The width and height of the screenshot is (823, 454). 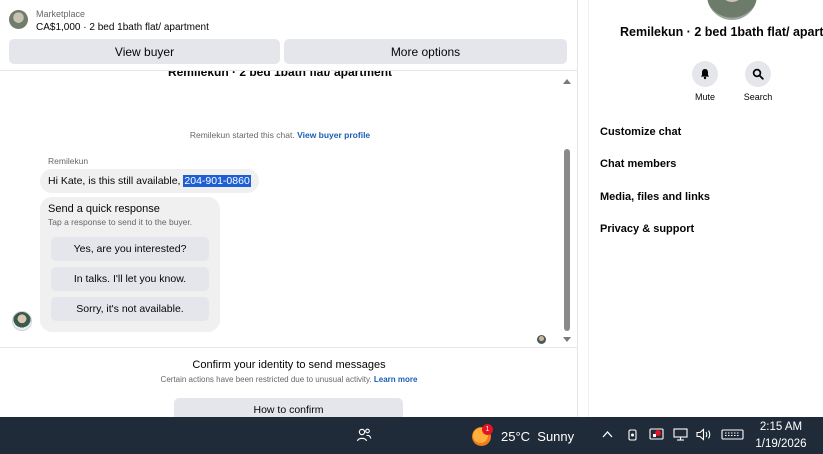 What do you see at coordinates (18, 19) in the screenshot?
I see `listing-thumbnail` at bounding box center [18, 19].